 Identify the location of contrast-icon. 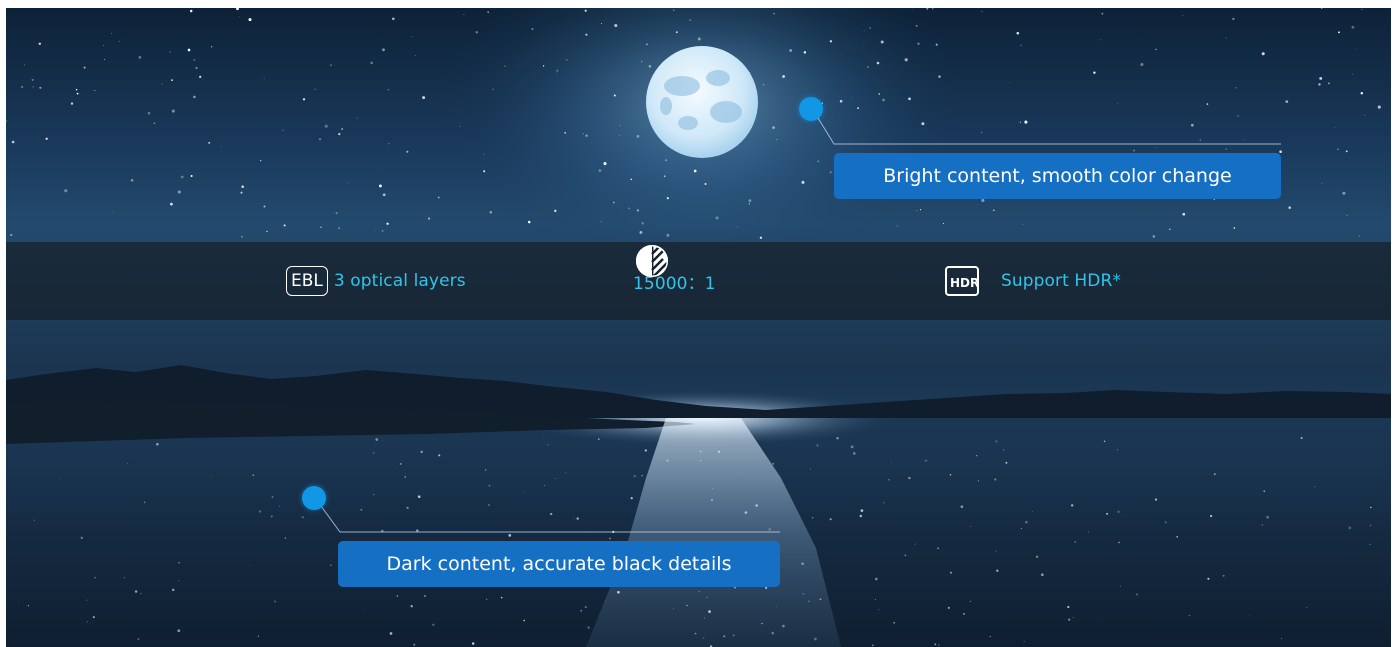
(652, 261).